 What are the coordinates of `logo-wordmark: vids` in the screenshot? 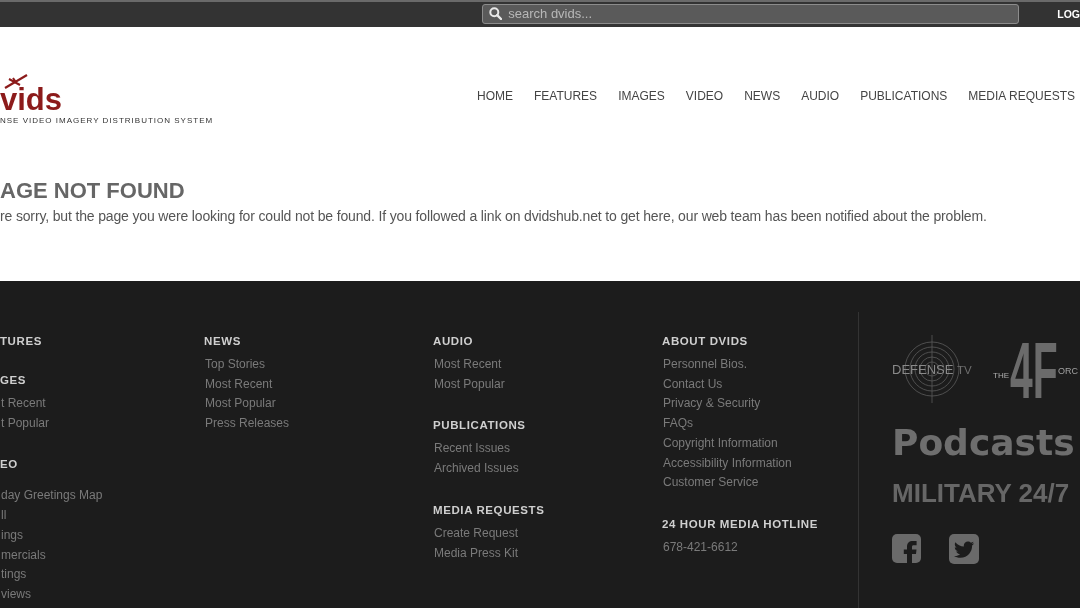 It's located at (31, 100).